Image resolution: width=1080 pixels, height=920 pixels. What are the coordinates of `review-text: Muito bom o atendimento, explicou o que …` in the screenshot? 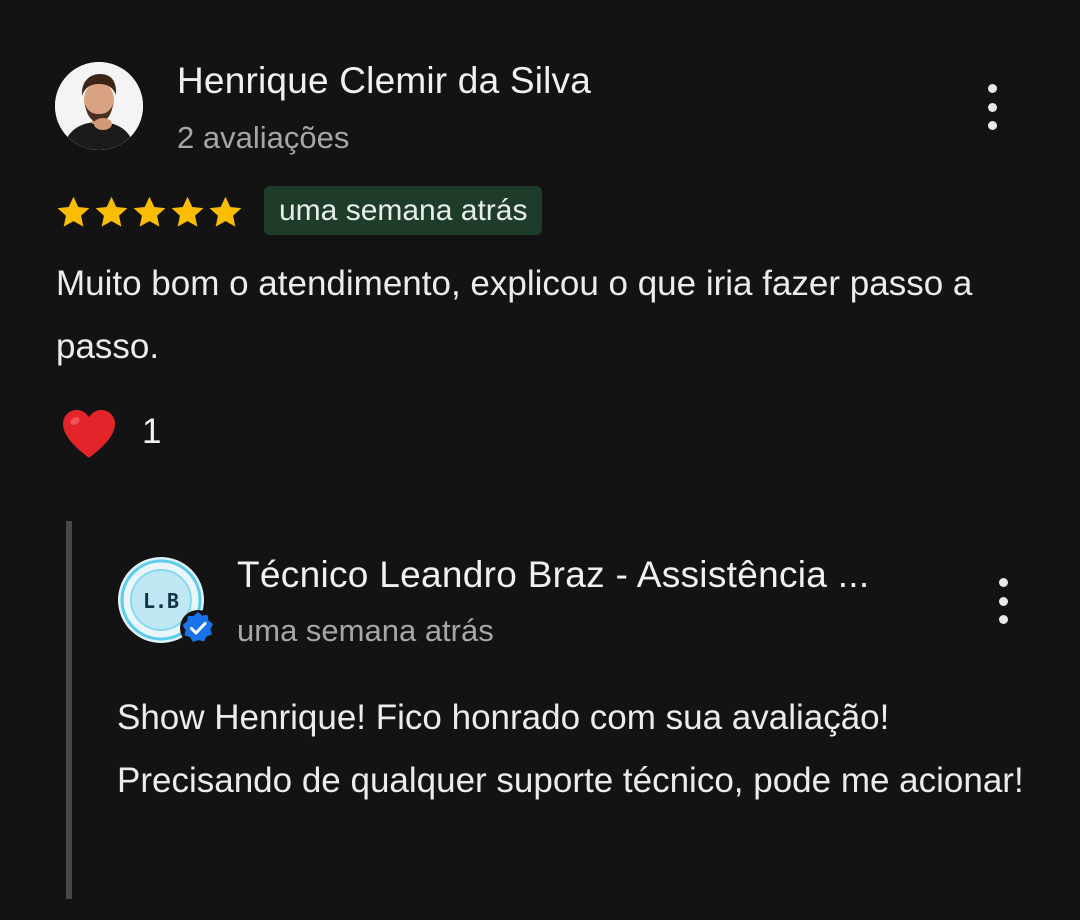 It's located at (514, 315).